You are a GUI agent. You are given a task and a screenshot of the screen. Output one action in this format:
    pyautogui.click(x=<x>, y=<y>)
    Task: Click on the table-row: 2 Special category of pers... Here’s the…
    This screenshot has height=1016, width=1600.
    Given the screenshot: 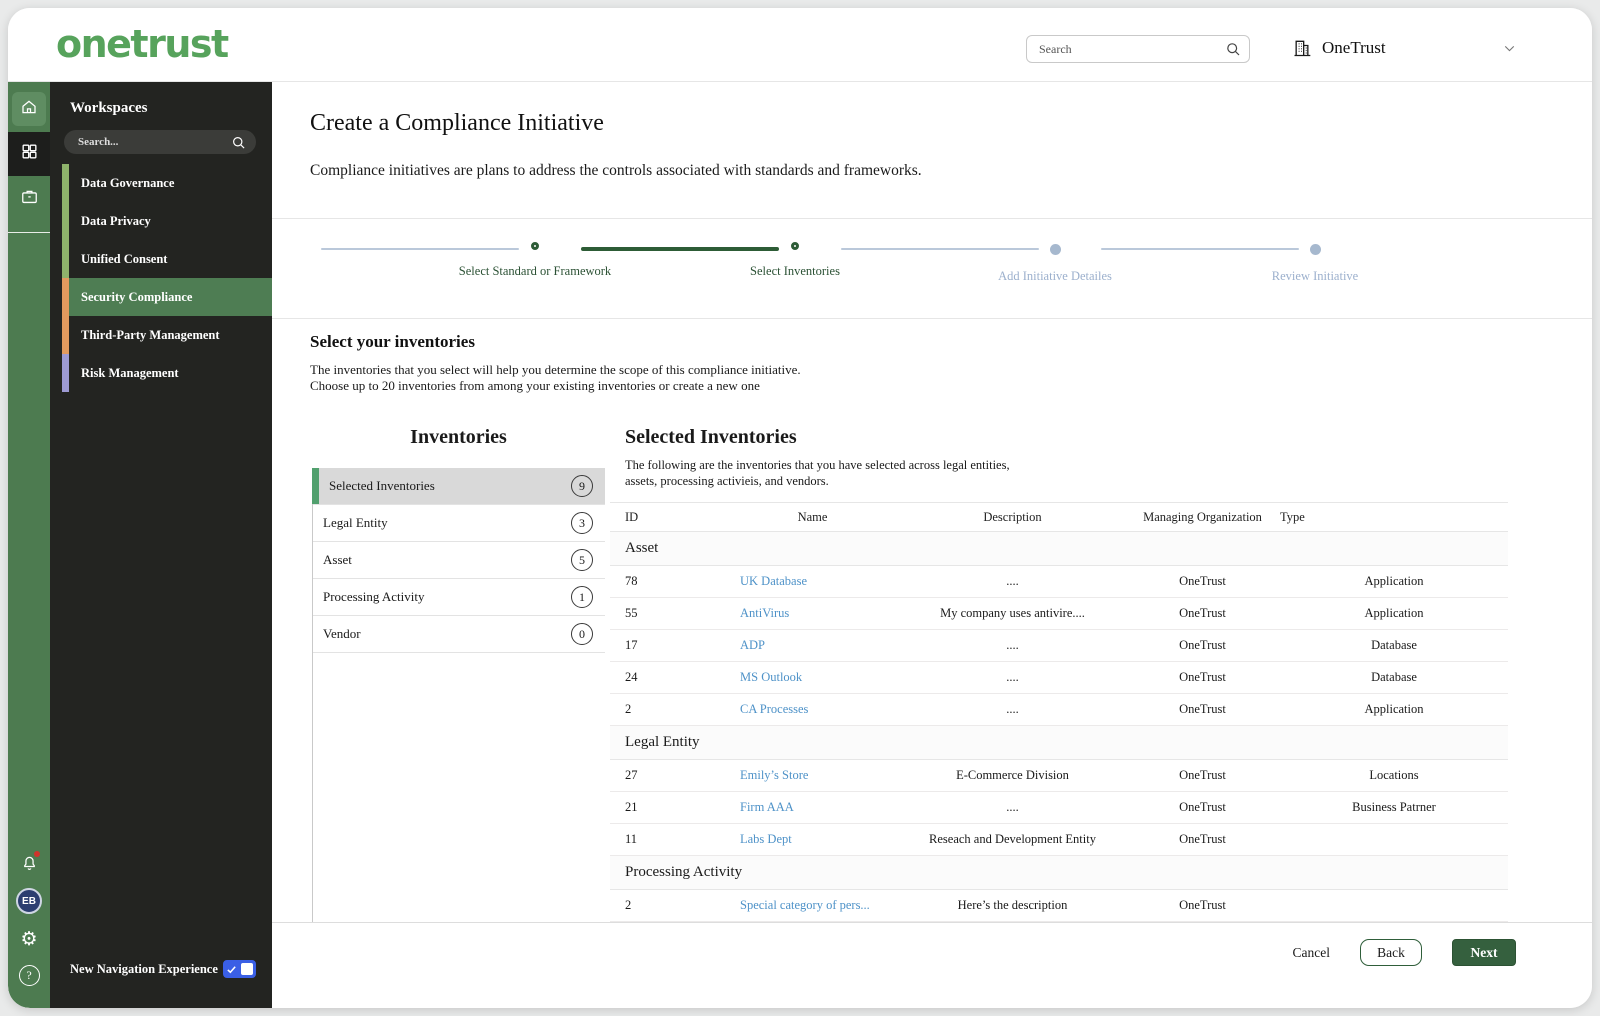 What is the action you would take?
    pyautogui.click(x=1059, y=906)
    